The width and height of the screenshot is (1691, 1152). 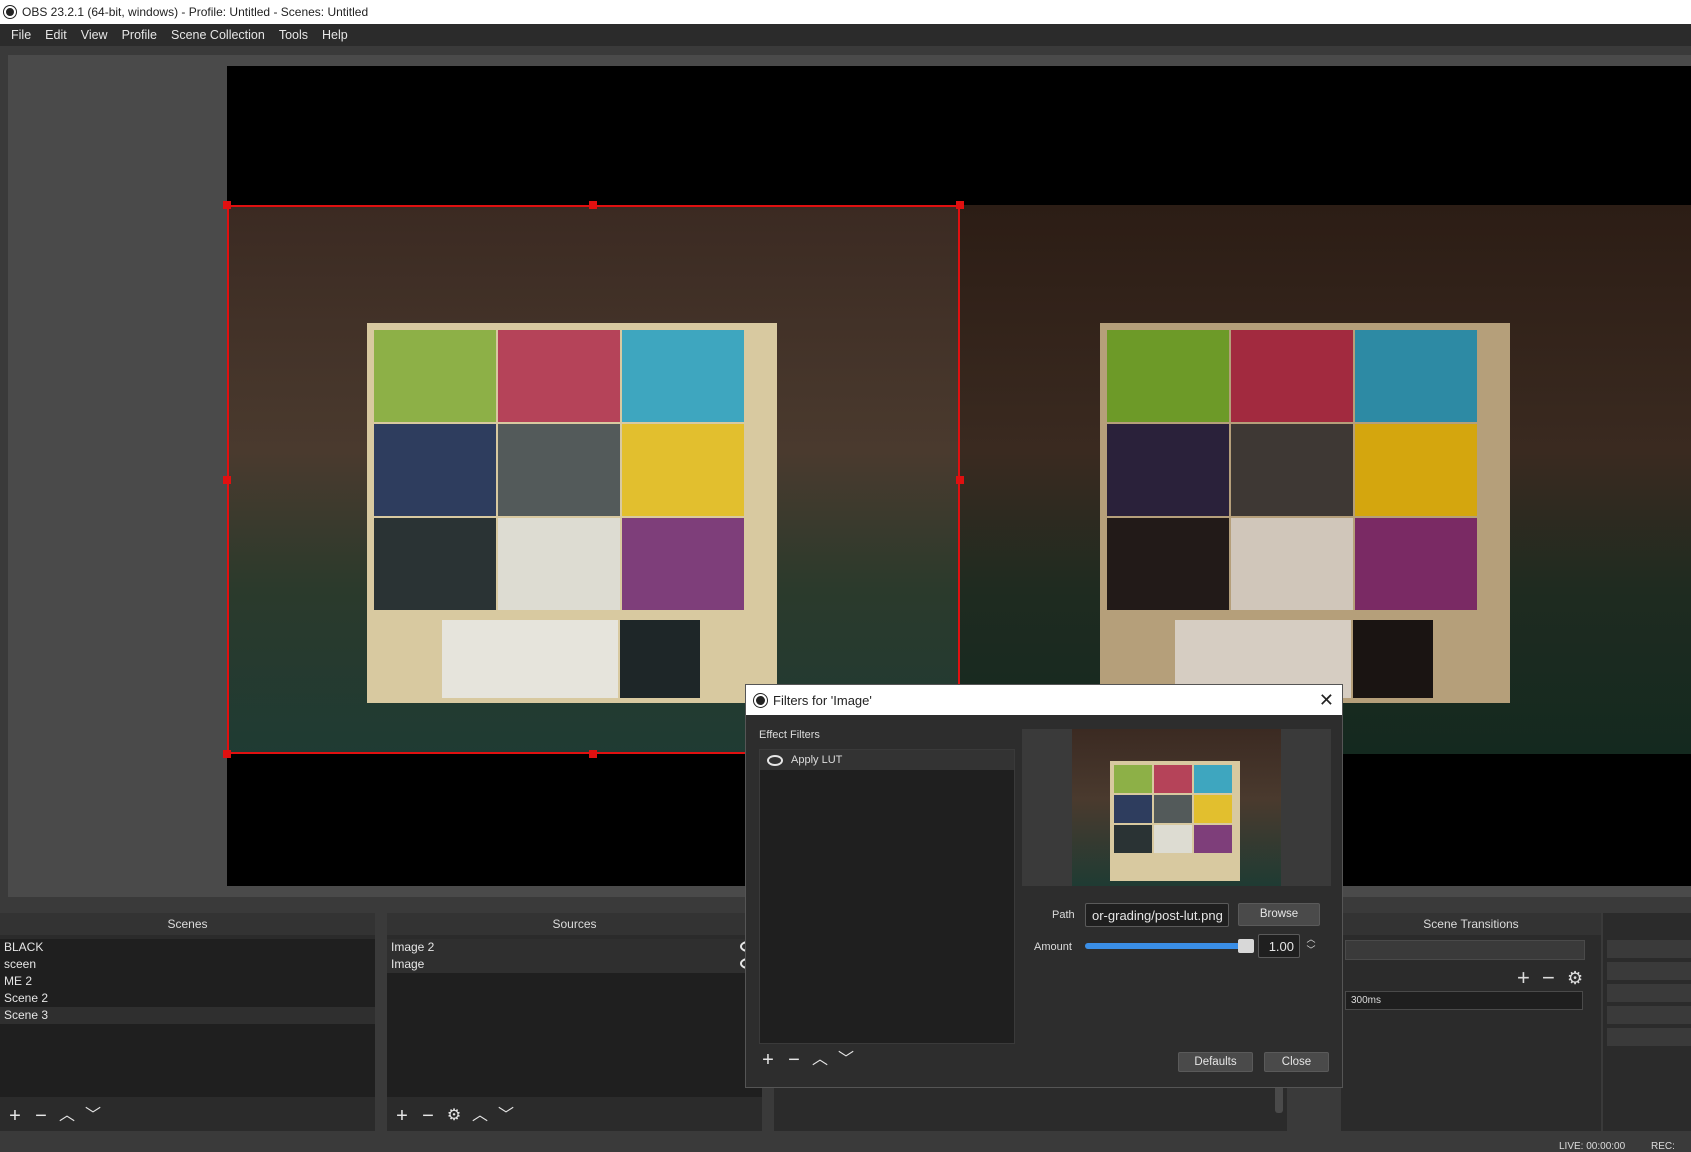 What do you see at coordinates (428, 1116) in the screenshot?
I see `remove-source-icon: −` at bounding box center [428, 1116].